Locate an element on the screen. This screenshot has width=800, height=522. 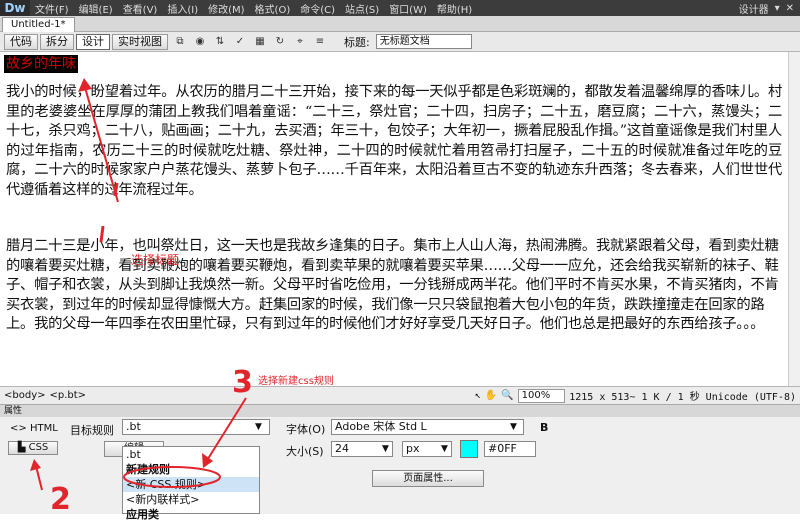
menu-modify: 修改(M) is located at coordinates (226, 8).